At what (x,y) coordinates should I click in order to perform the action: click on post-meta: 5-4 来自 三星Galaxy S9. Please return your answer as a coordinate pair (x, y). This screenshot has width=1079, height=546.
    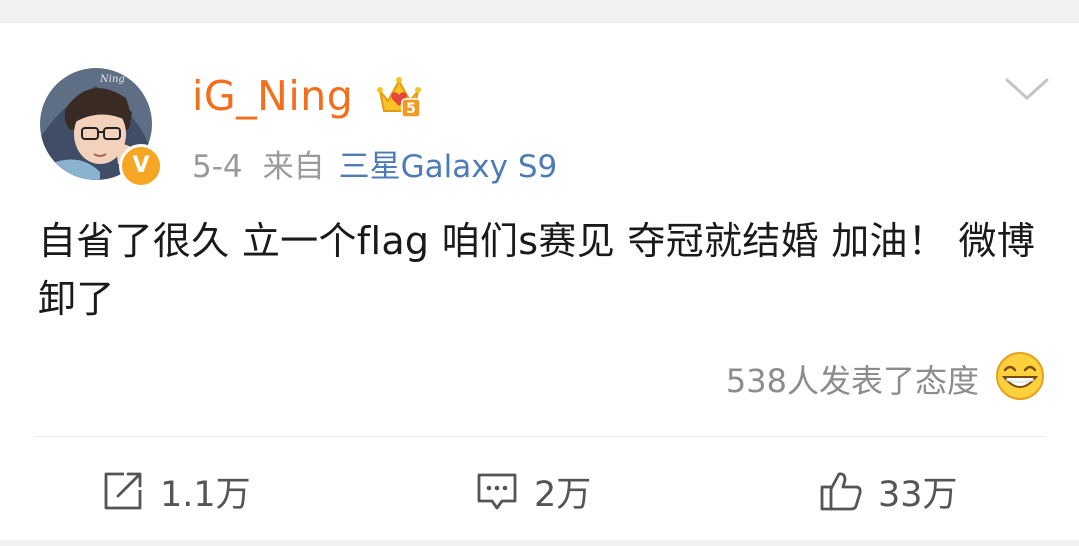
    Looking at the image, I should click on (374, 163).